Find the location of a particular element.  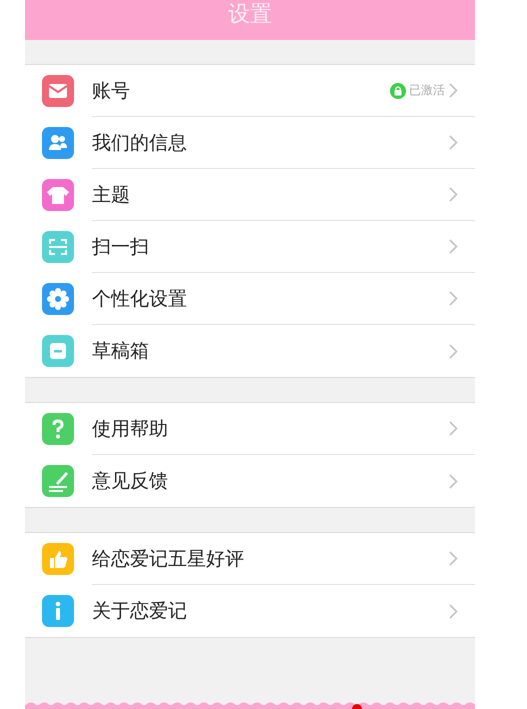

info-icon is located at coordinates (58, 611).